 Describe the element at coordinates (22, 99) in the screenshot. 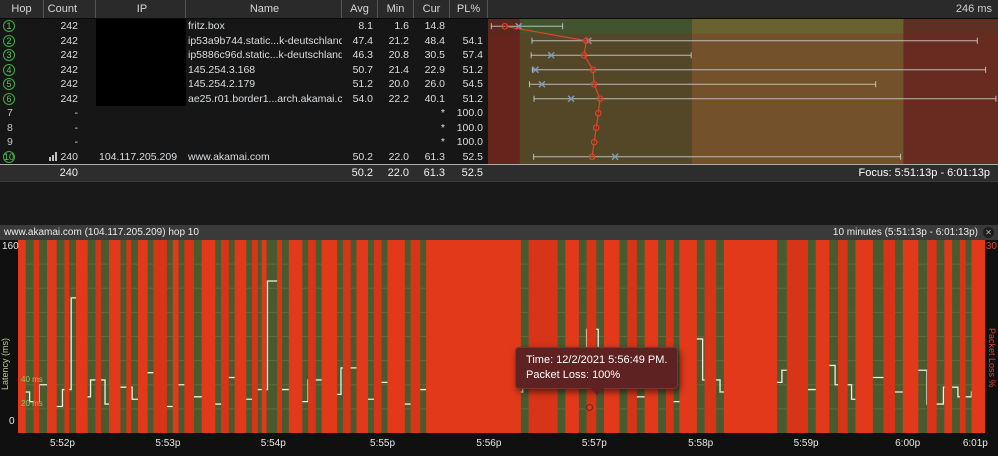

I see `hop-cell: 6` at that location.